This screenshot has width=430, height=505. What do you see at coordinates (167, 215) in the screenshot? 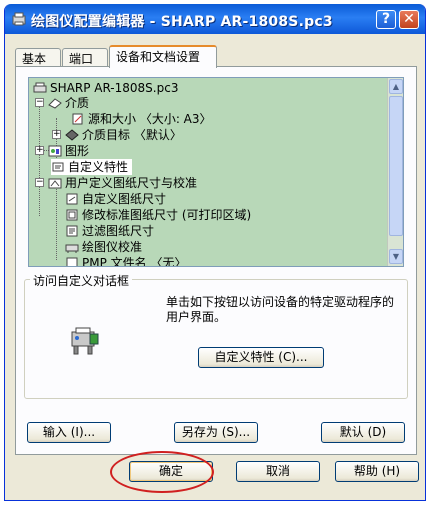
I see `tree-item-label: 修改标准图纸尺寸 (可打印区域)` at bounding box center [167, 215].